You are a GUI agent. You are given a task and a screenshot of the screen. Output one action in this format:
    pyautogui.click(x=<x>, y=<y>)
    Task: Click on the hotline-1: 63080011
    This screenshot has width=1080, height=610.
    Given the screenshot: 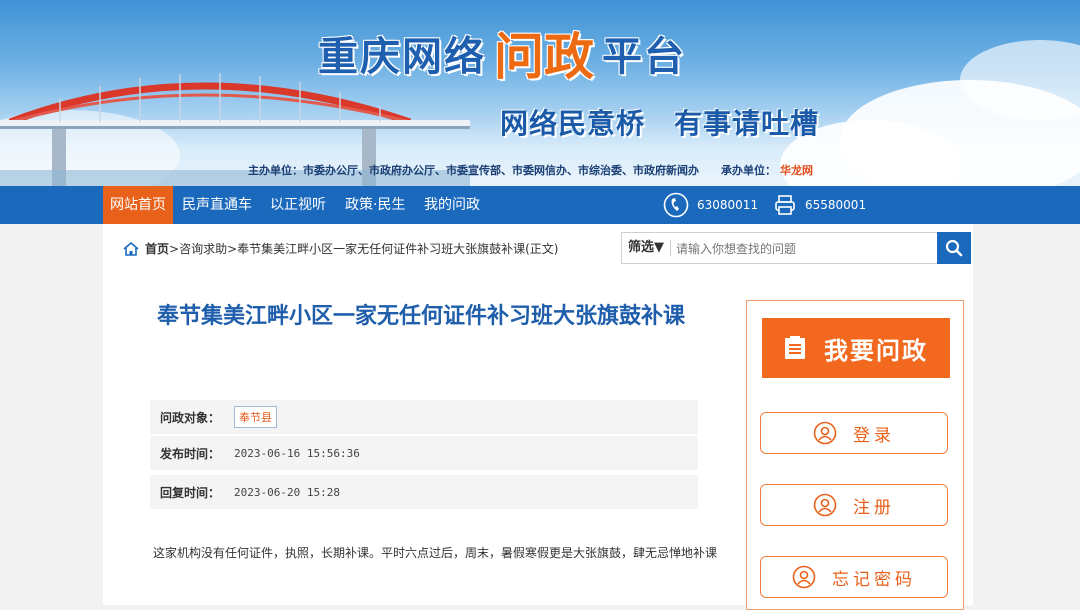 What is the action you would take?
    pyautogui.click(x=710, y=205)
    